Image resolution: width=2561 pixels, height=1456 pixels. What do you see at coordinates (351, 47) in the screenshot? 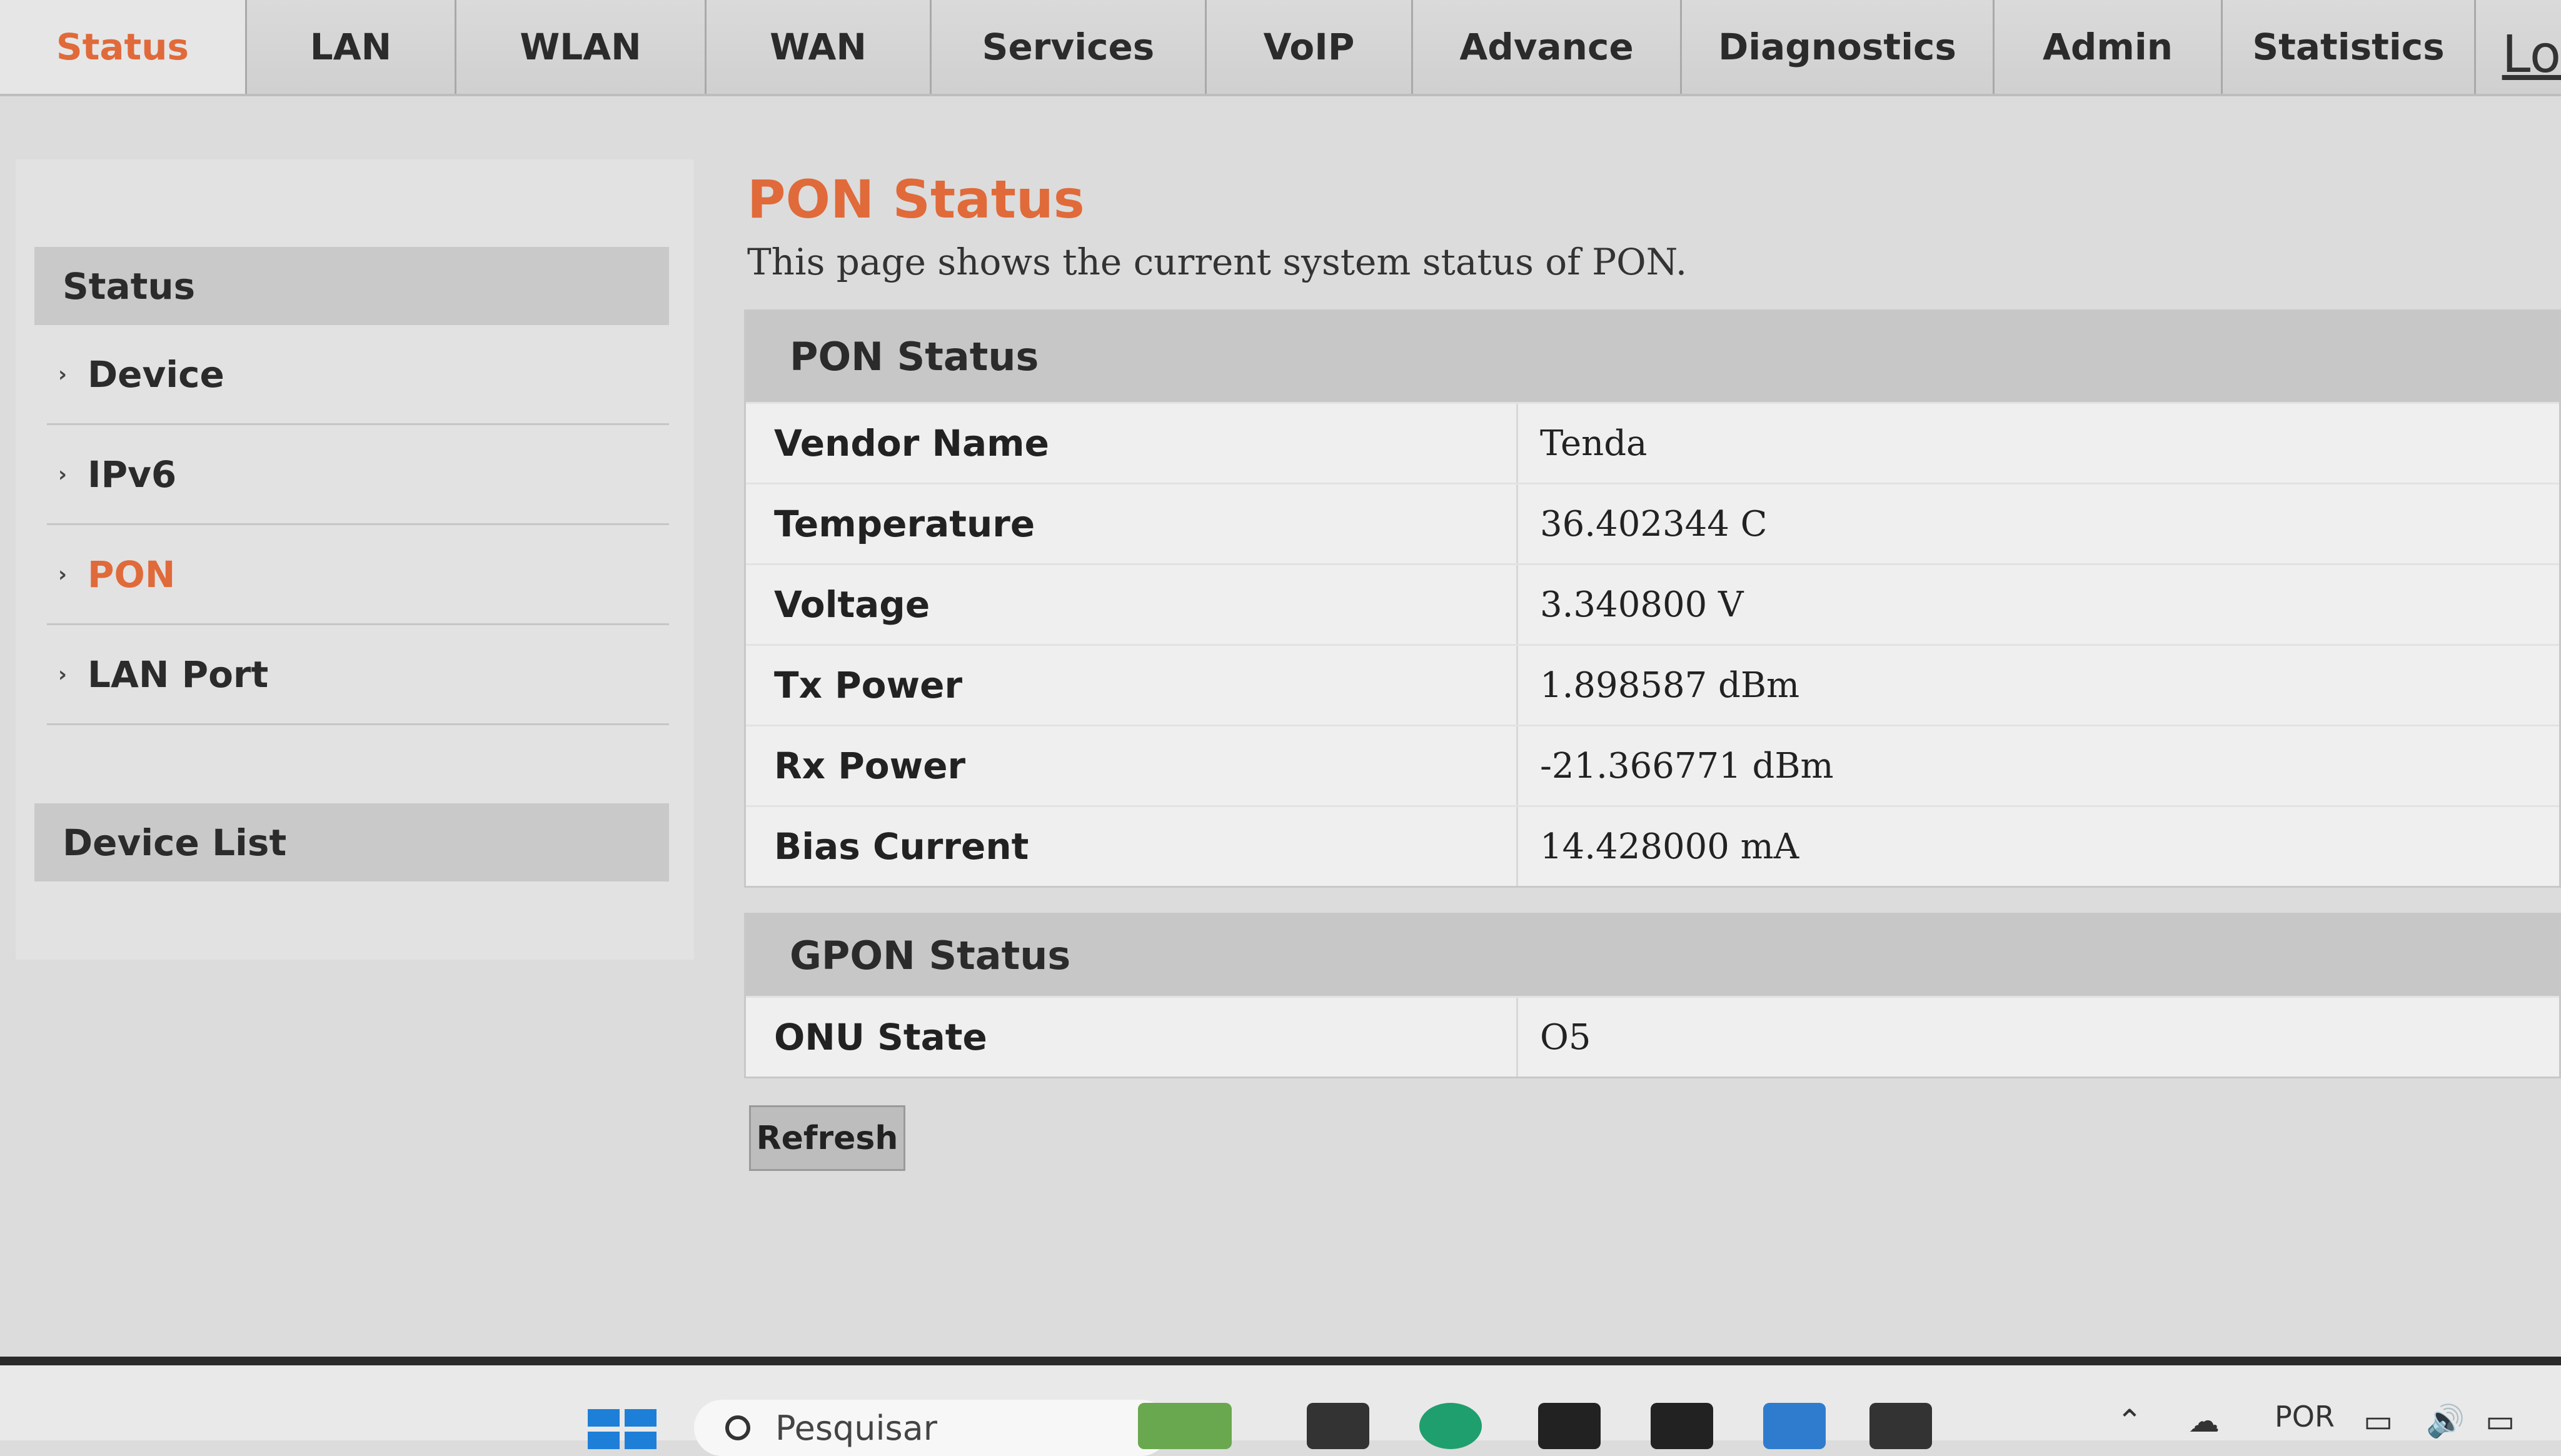
I see `tab-lan: LAN` at bounding box center [351, 47].